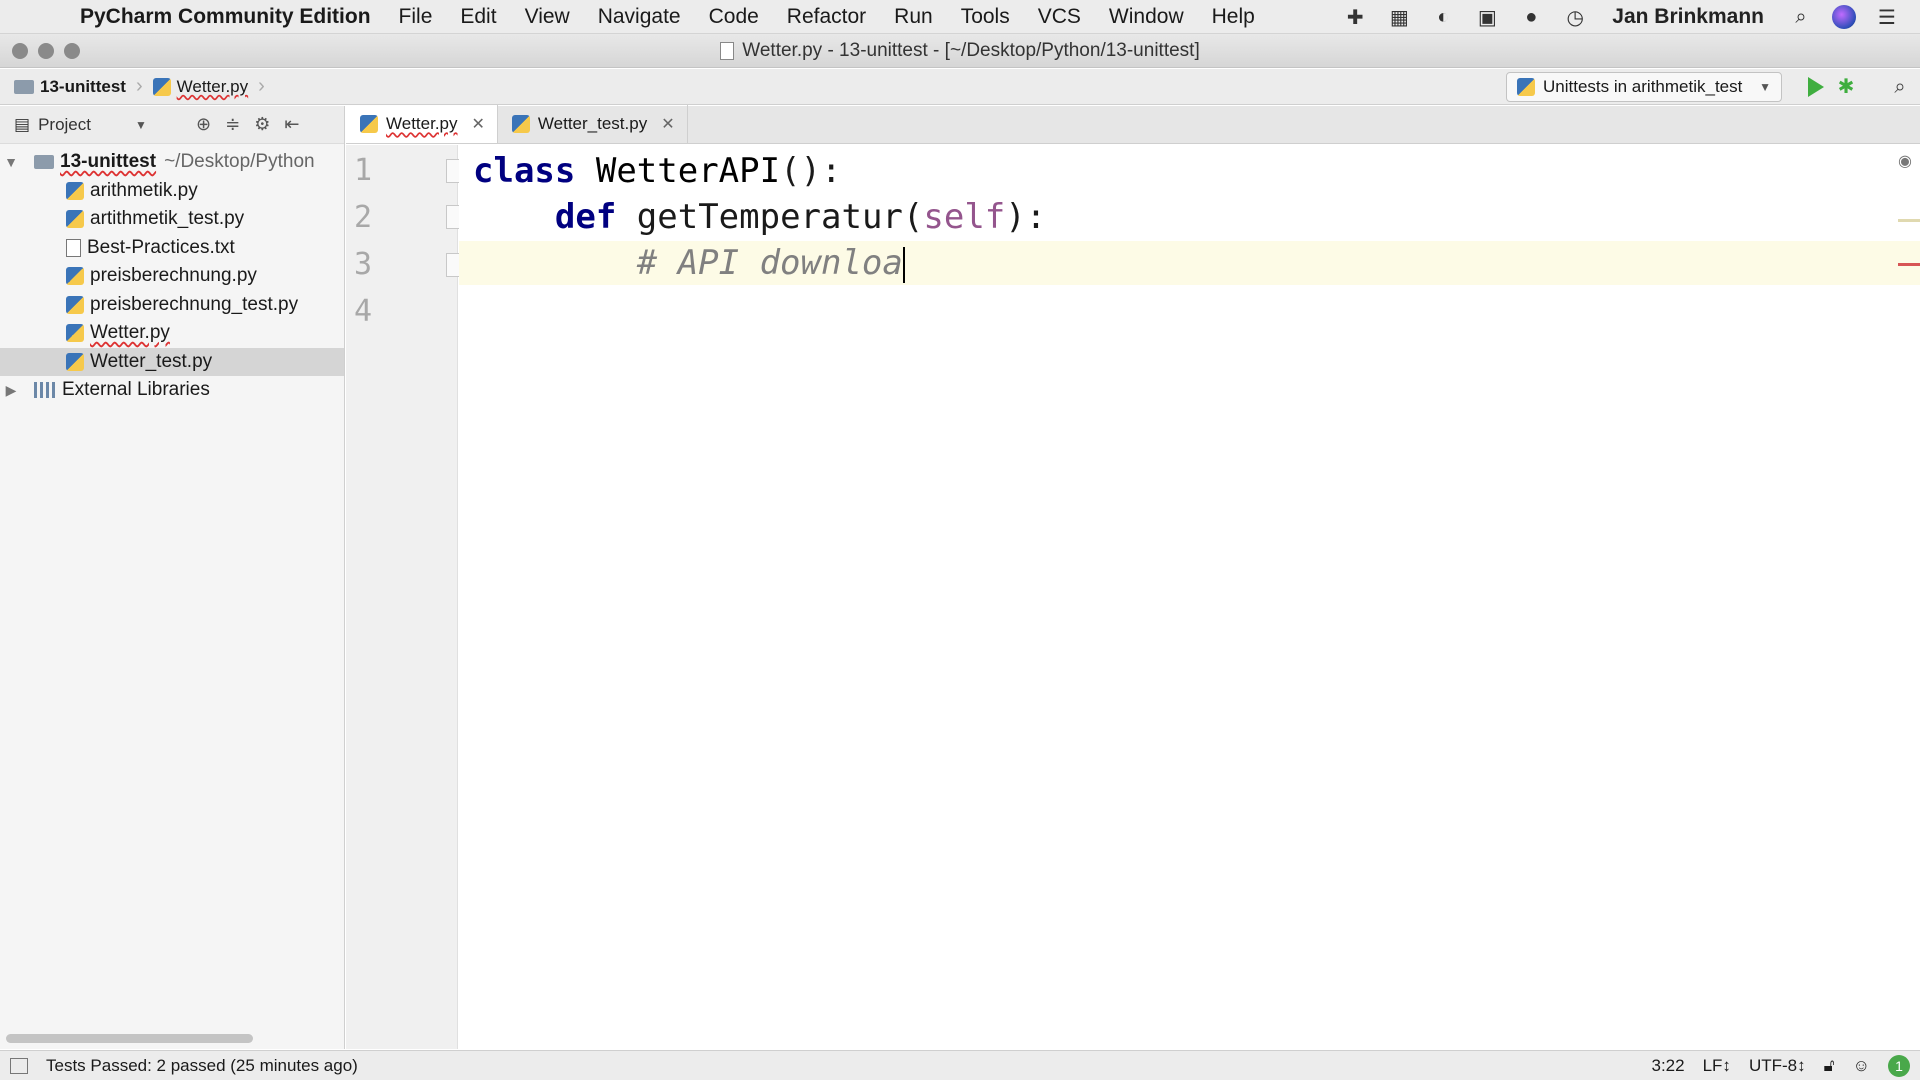 The image size is (1920, 1080). I want to click on folder-icon, so click(24, 86).